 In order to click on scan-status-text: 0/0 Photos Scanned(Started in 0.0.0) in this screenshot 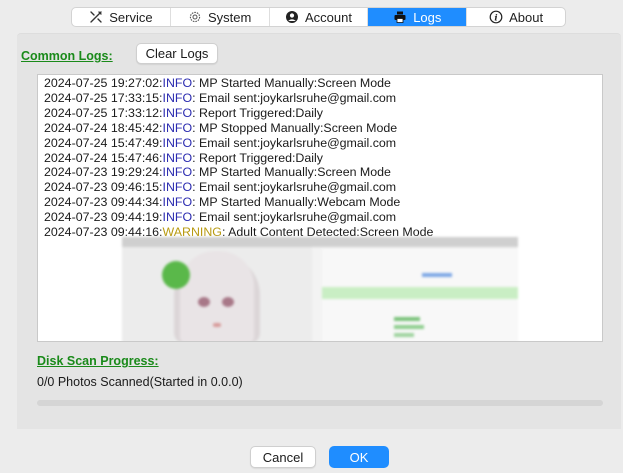, I will do `click(140, 382)`.